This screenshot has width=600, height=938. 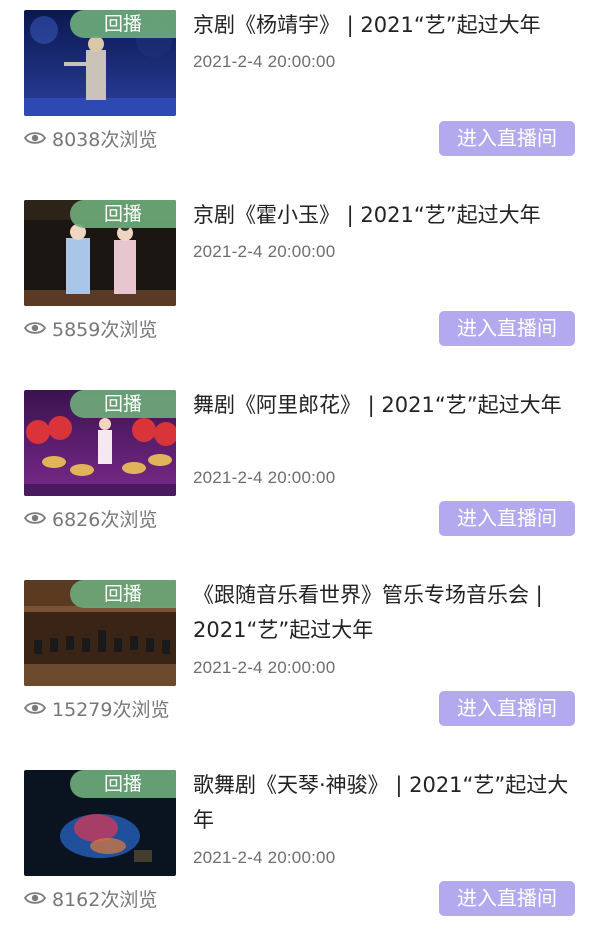 I want to click on view-count-label: 15279次浏览, so click(x=111, y=709).